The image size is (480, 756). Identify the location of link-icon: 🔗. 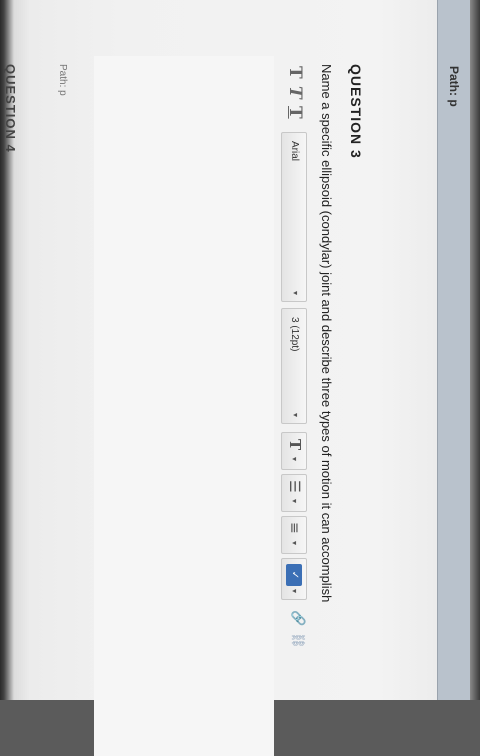
(297, 618).